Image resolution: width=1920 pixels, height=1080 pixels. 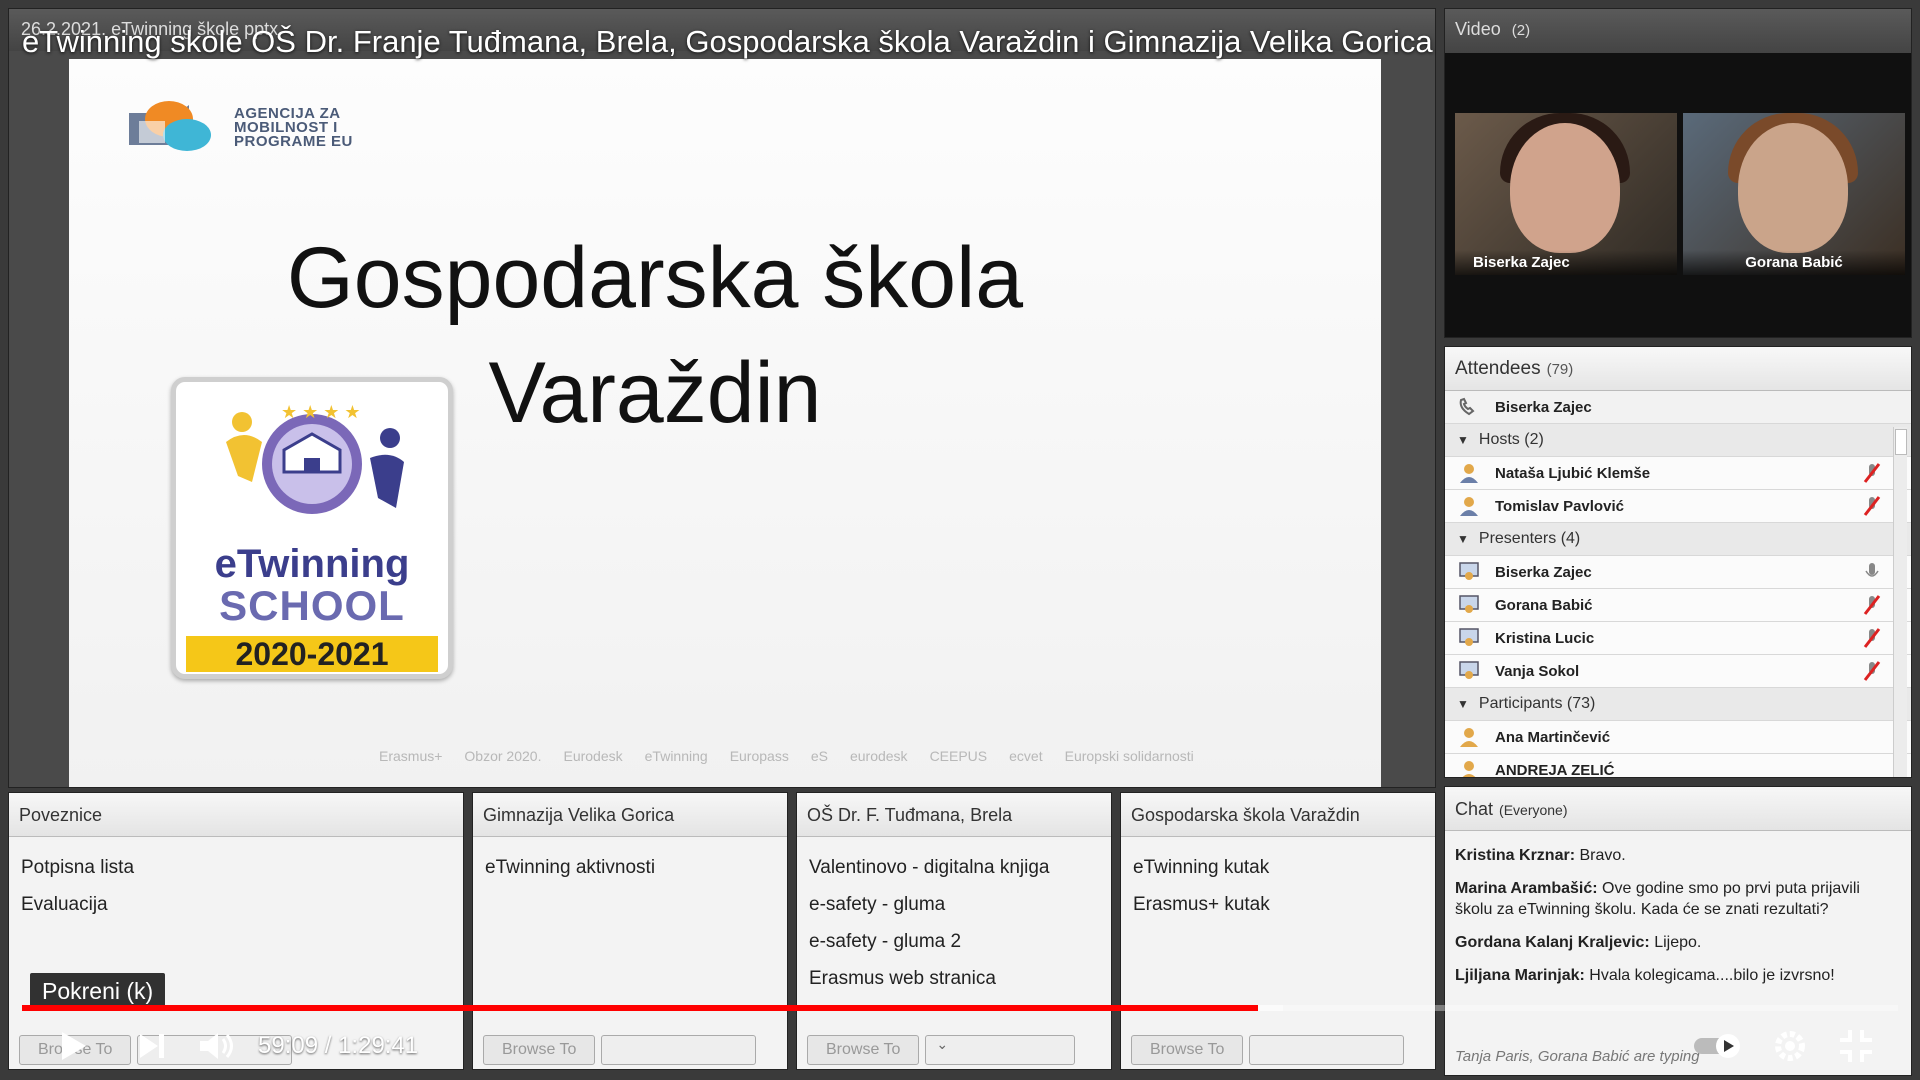 I want to click on attendee-name: Biserka Zajec, so click(x=1543, y=572).